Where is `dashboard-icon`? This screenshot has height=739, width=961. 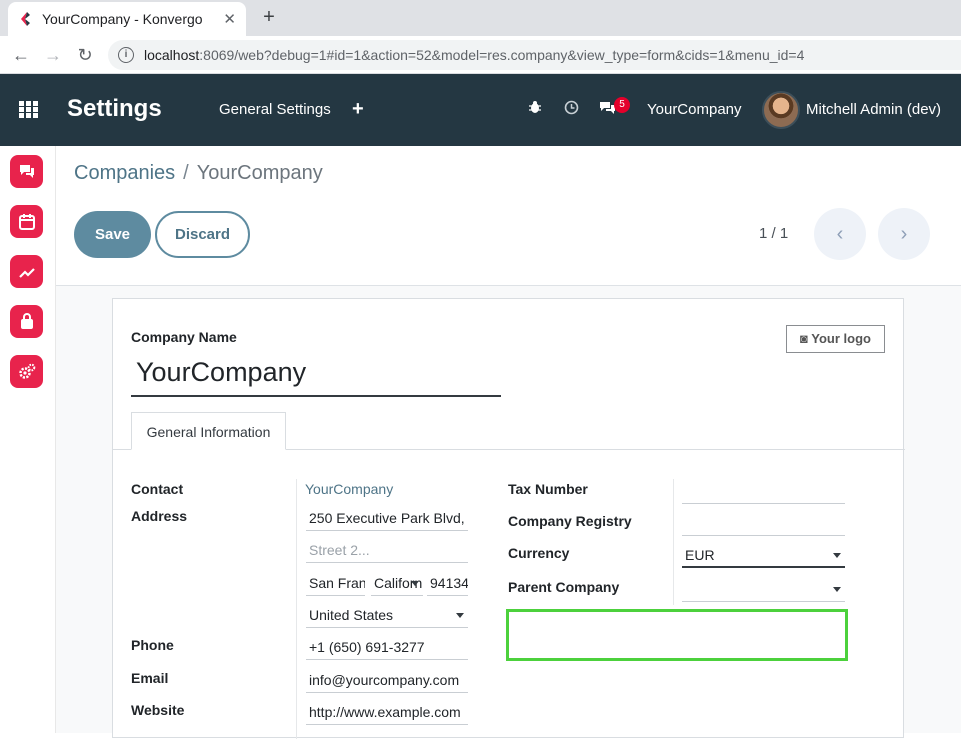 dashboard-icon is located at coordinates (26, 271).